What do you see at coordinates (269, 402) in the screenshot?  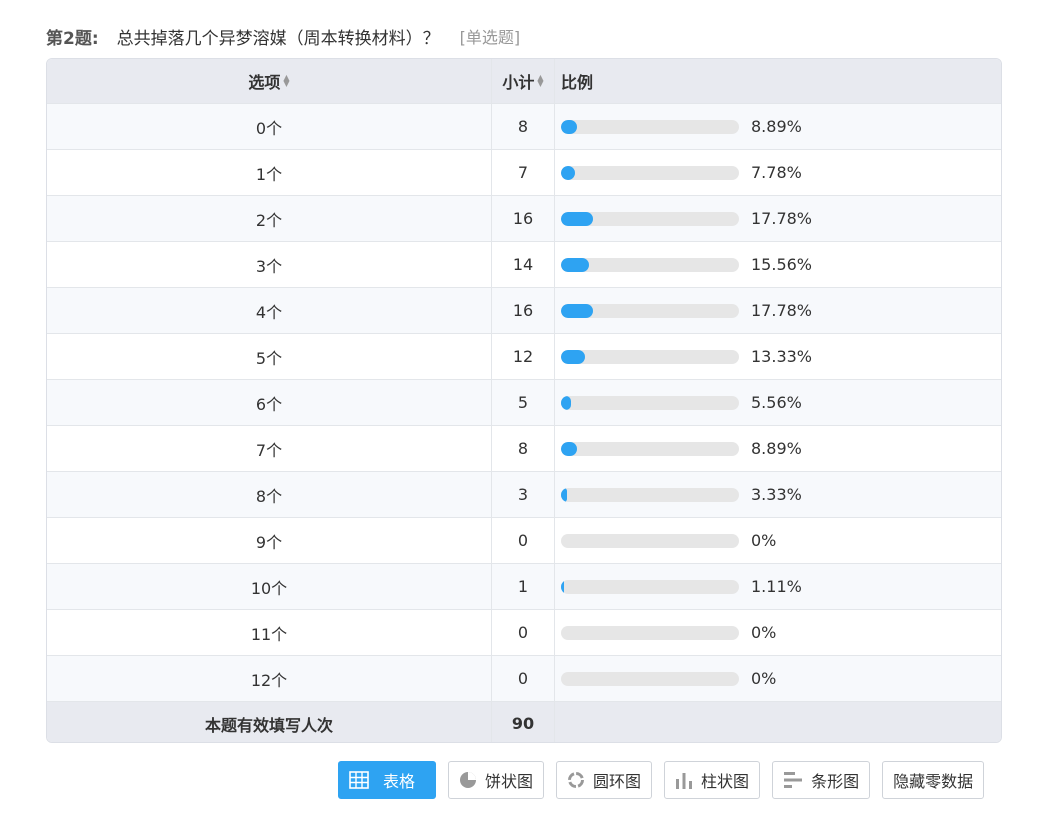 I see `option-cell: 6个` at bounding box center [269, 402].